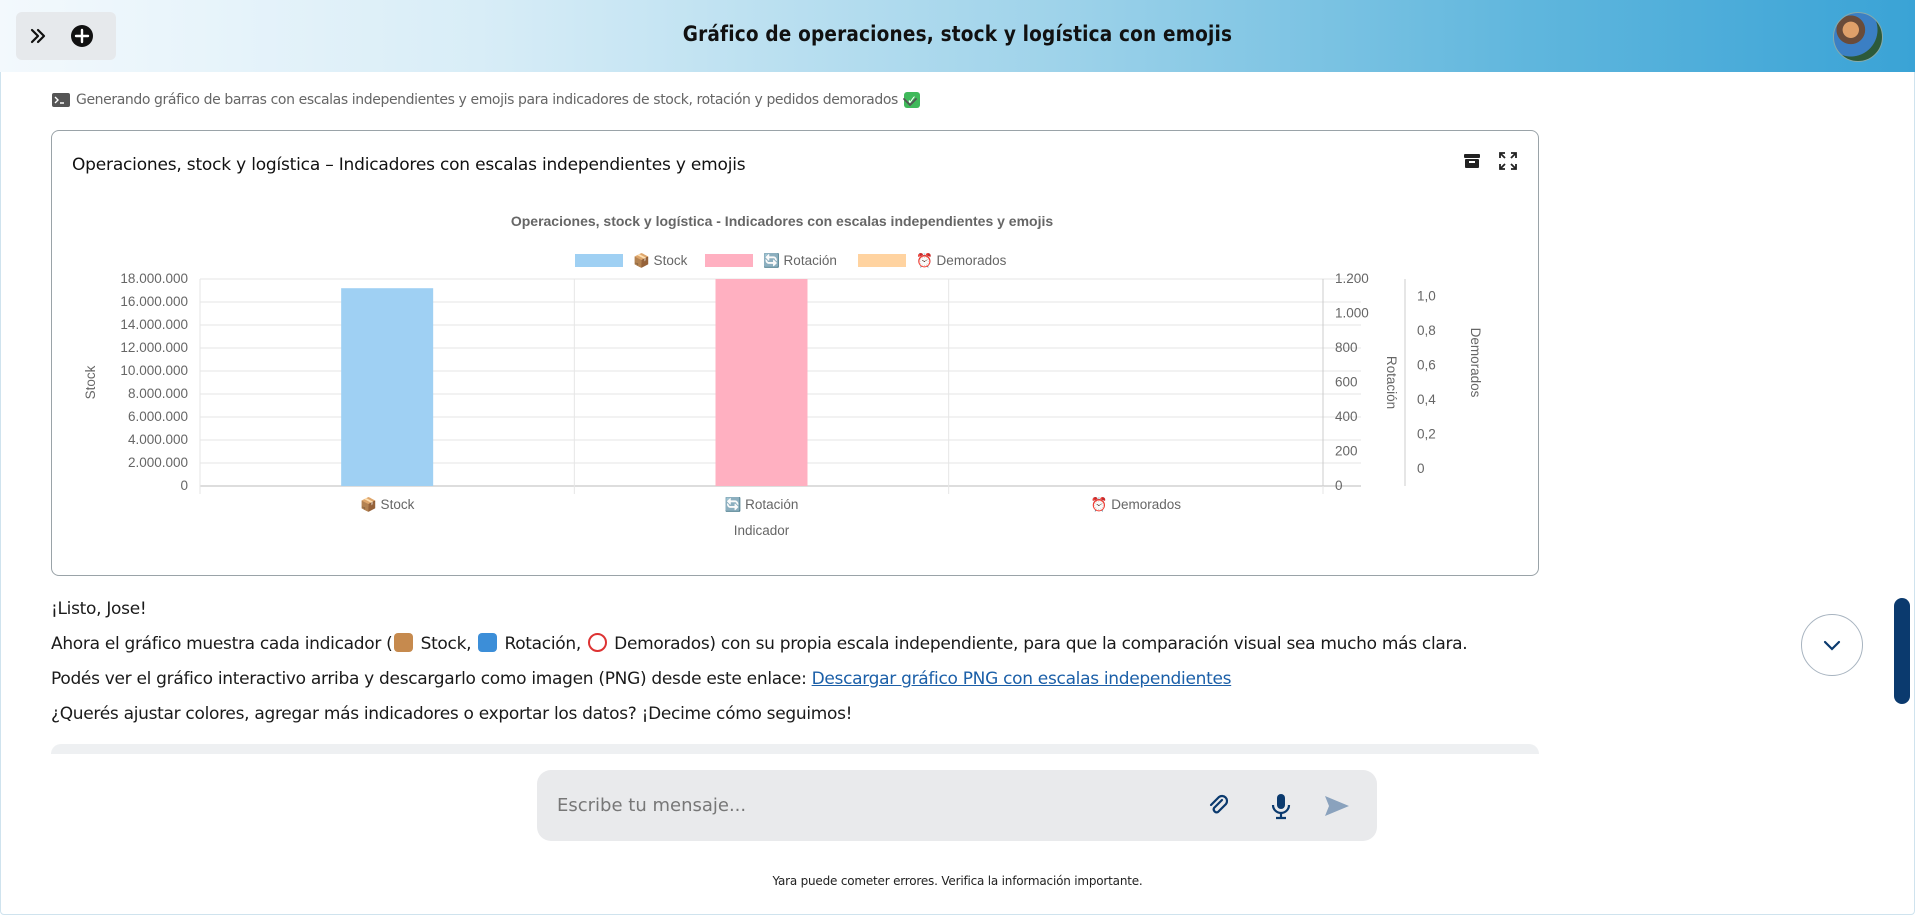 The image size is (1915, 915). Describe the element at coordinates (1281, 806) in the screenshot. I see `microphone-icon` at that location.